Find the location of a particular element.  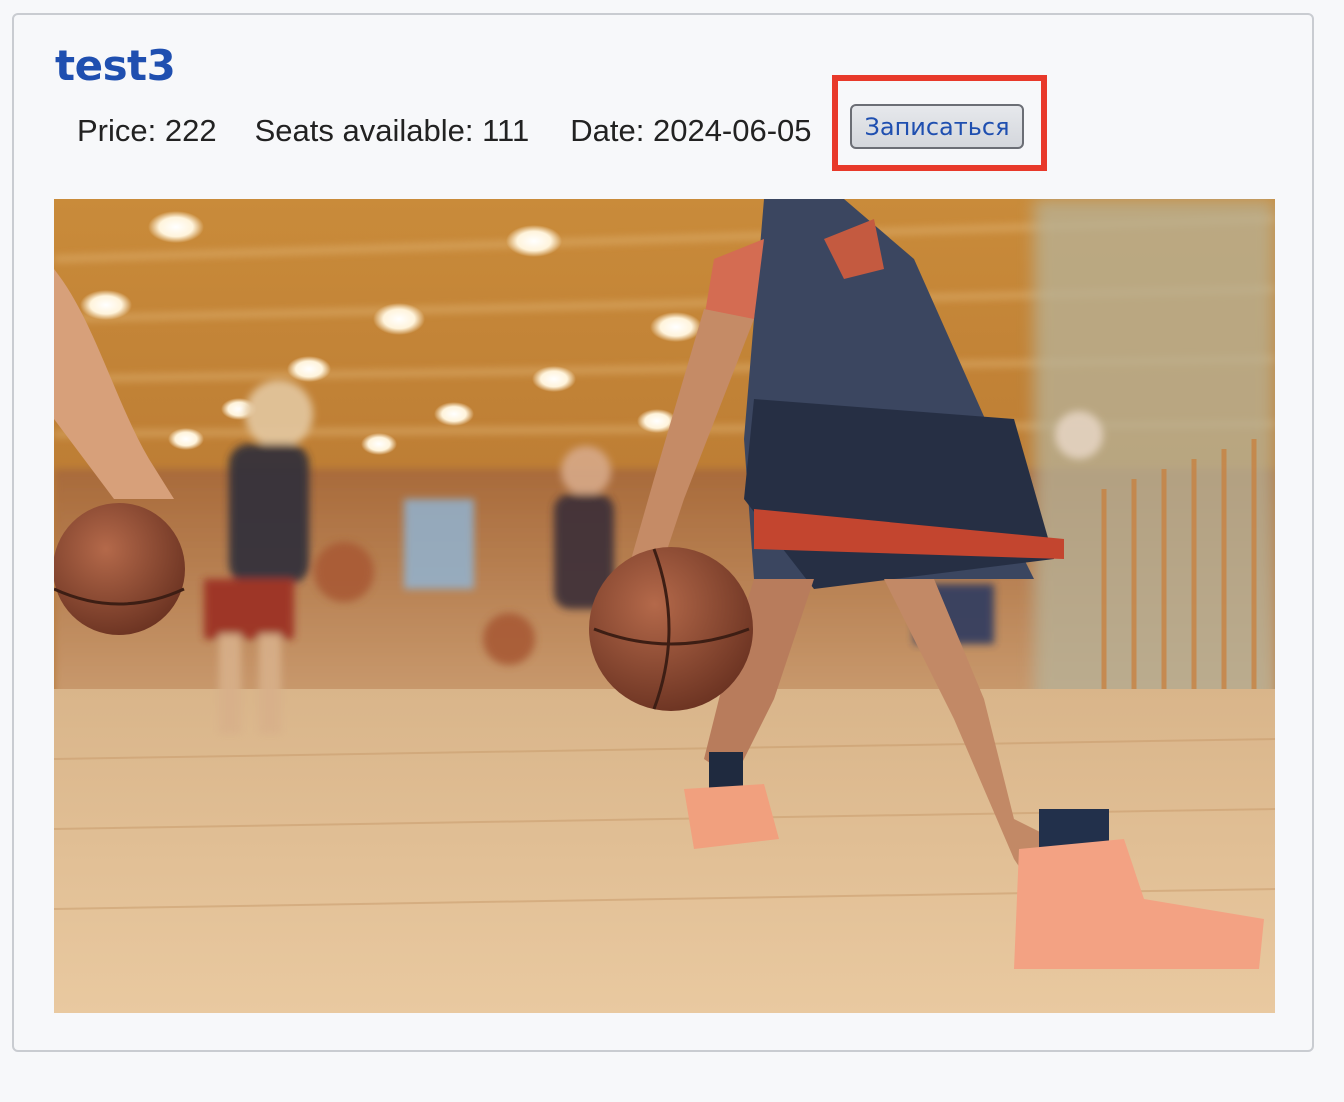

date-value: 2024-06-05 is located at coordinates (732, 130).